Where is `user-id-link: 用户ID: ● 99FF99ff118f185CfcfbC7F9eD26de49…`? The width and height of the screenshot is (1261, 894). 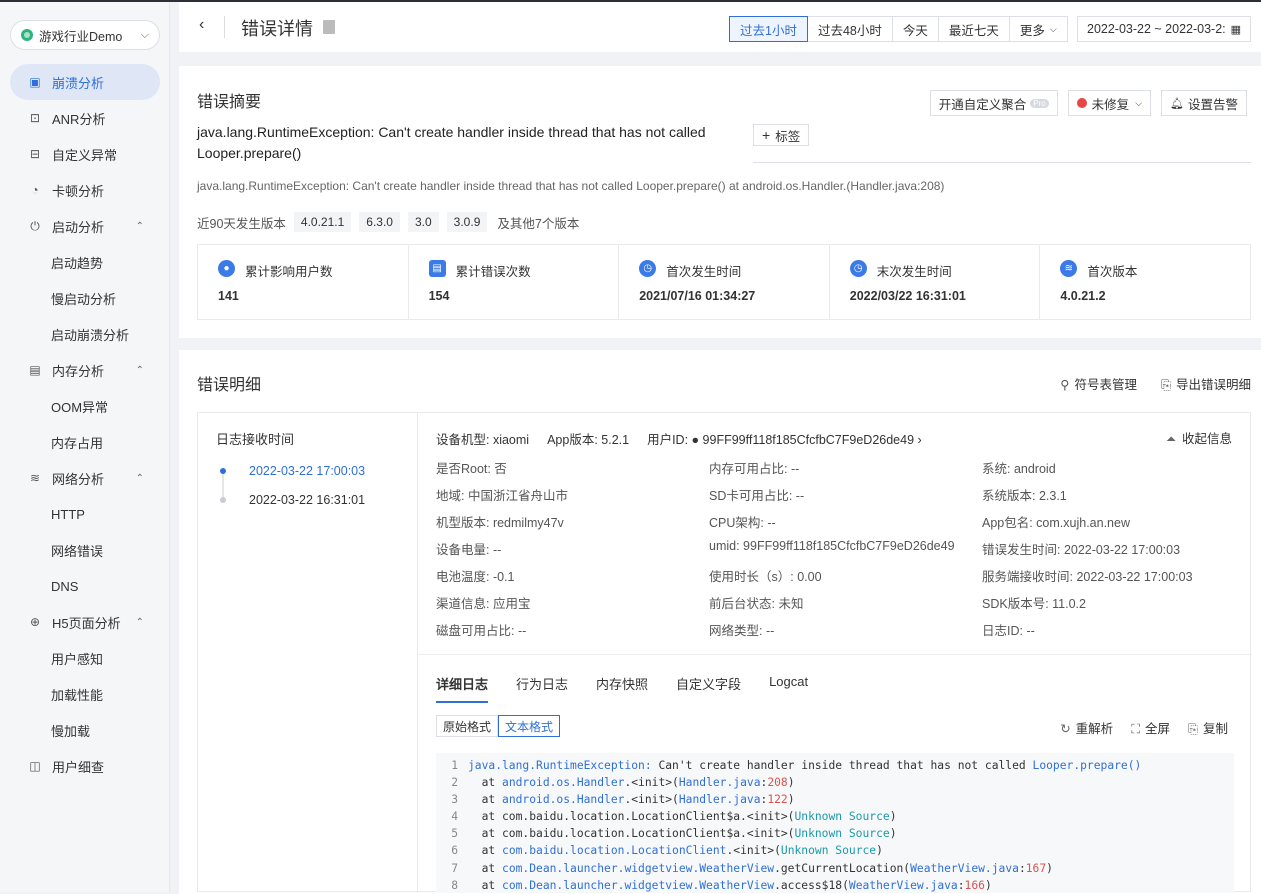 user-id-link: 用户ID: ● 99FF99ff118f185CfcfbC7F9eD26de49… is located at coordinates (784, 438).